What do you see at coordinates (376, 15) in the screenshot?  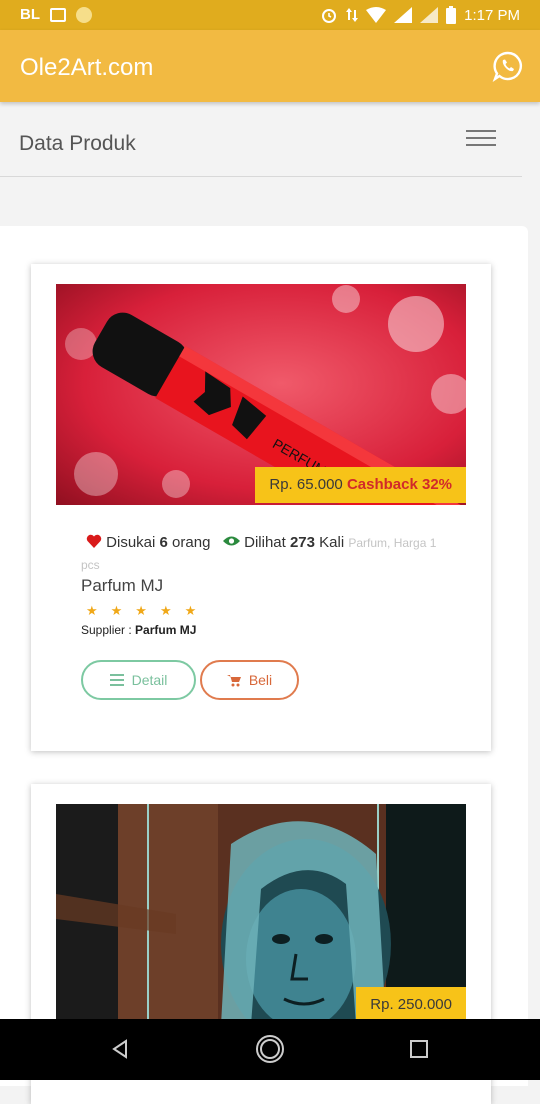 I see `wifi-icon` at bounding box center [376, 15].